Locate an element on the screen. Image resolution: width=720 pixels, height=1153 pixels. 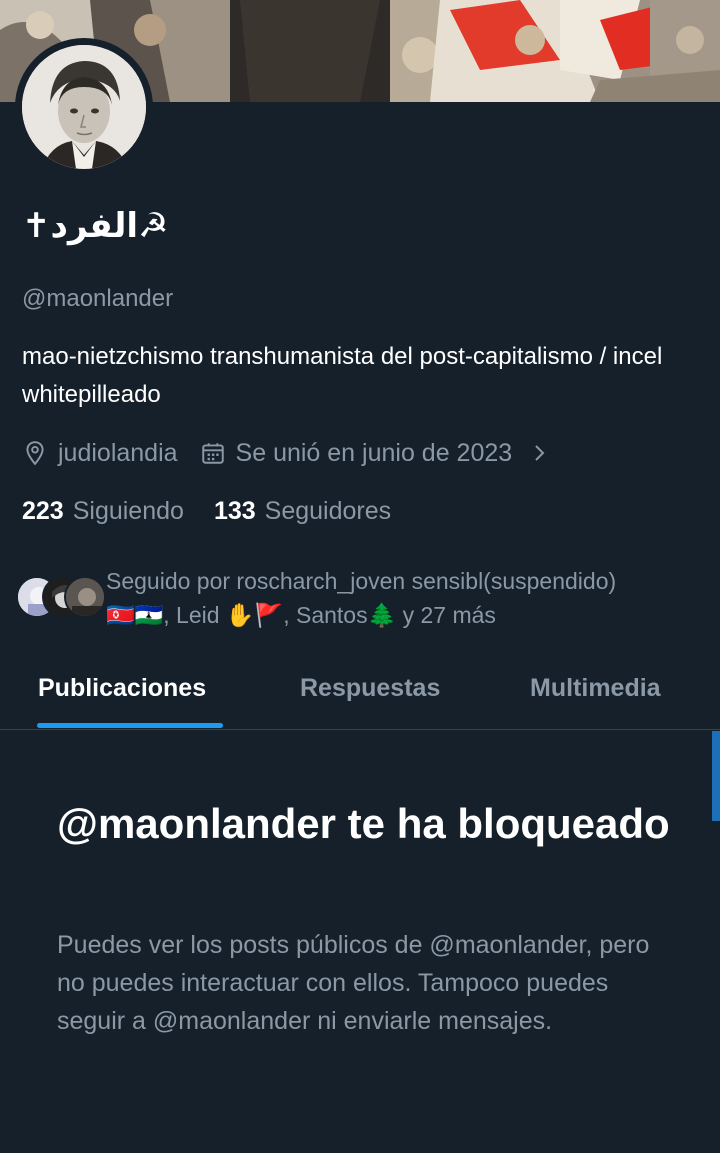
follower-avatar is located at coordinates (85, 597).